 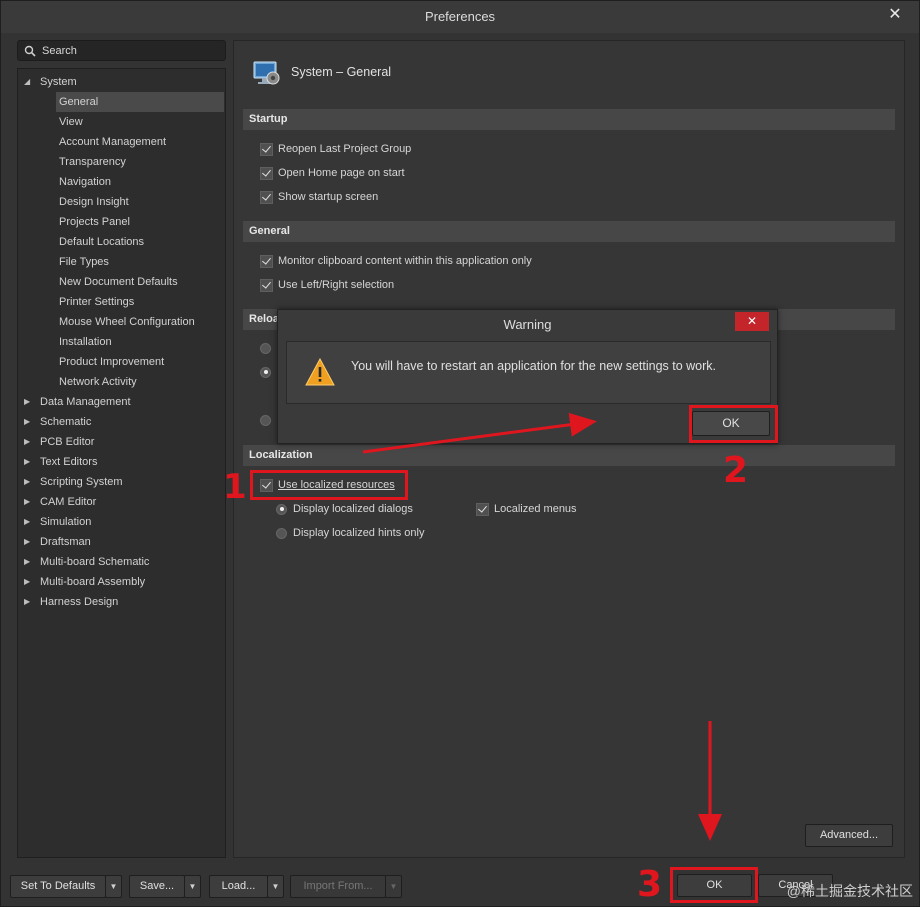 I want to click on tree-item-cam-editor: ▶ CAM Editor, so click(x=121, y=502).